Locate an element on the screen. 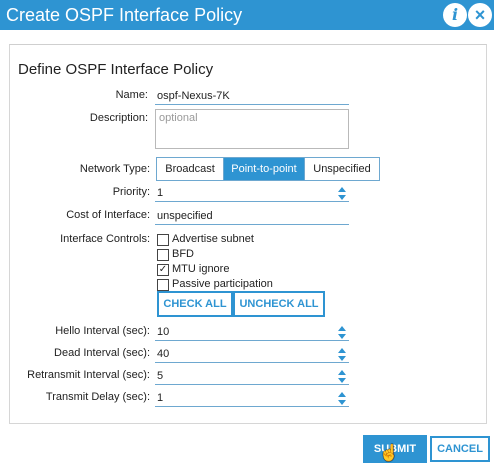  uncheck-all-button: UNCHECK ALL is located at coordinates (279, 304).